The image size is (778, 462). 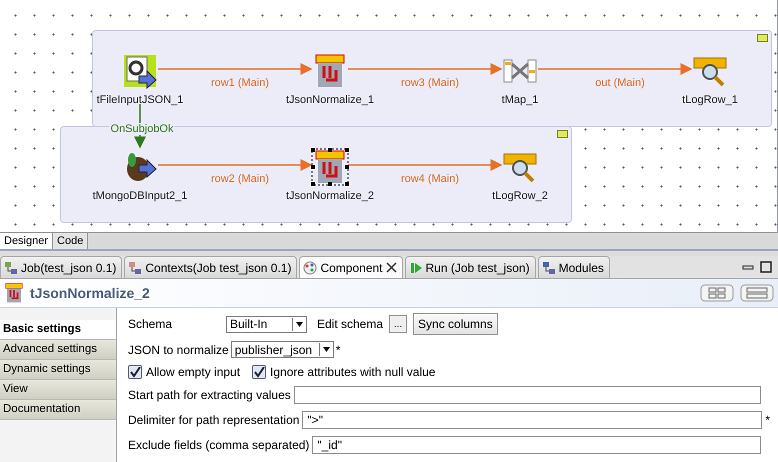 I want to click on field-label: Edit schema, so click(x=350, y=324).